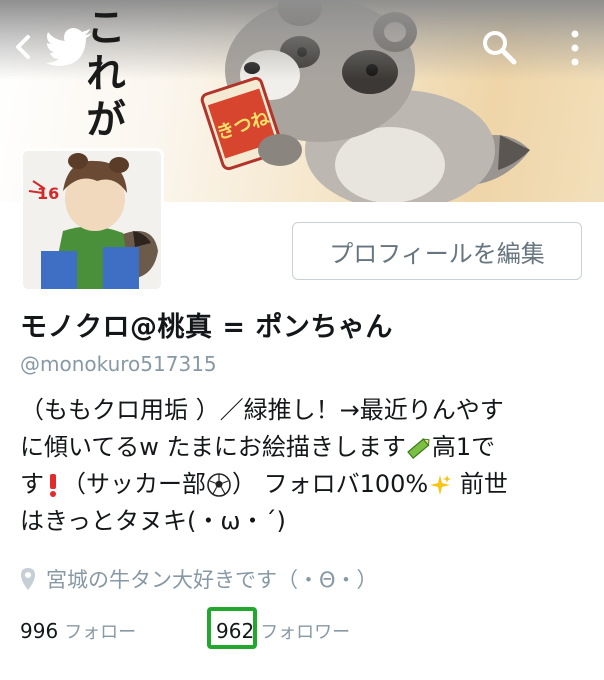  I want to click on location-text: 宮城の牛タン大好きです（・Θ・）, so click(212, 580).